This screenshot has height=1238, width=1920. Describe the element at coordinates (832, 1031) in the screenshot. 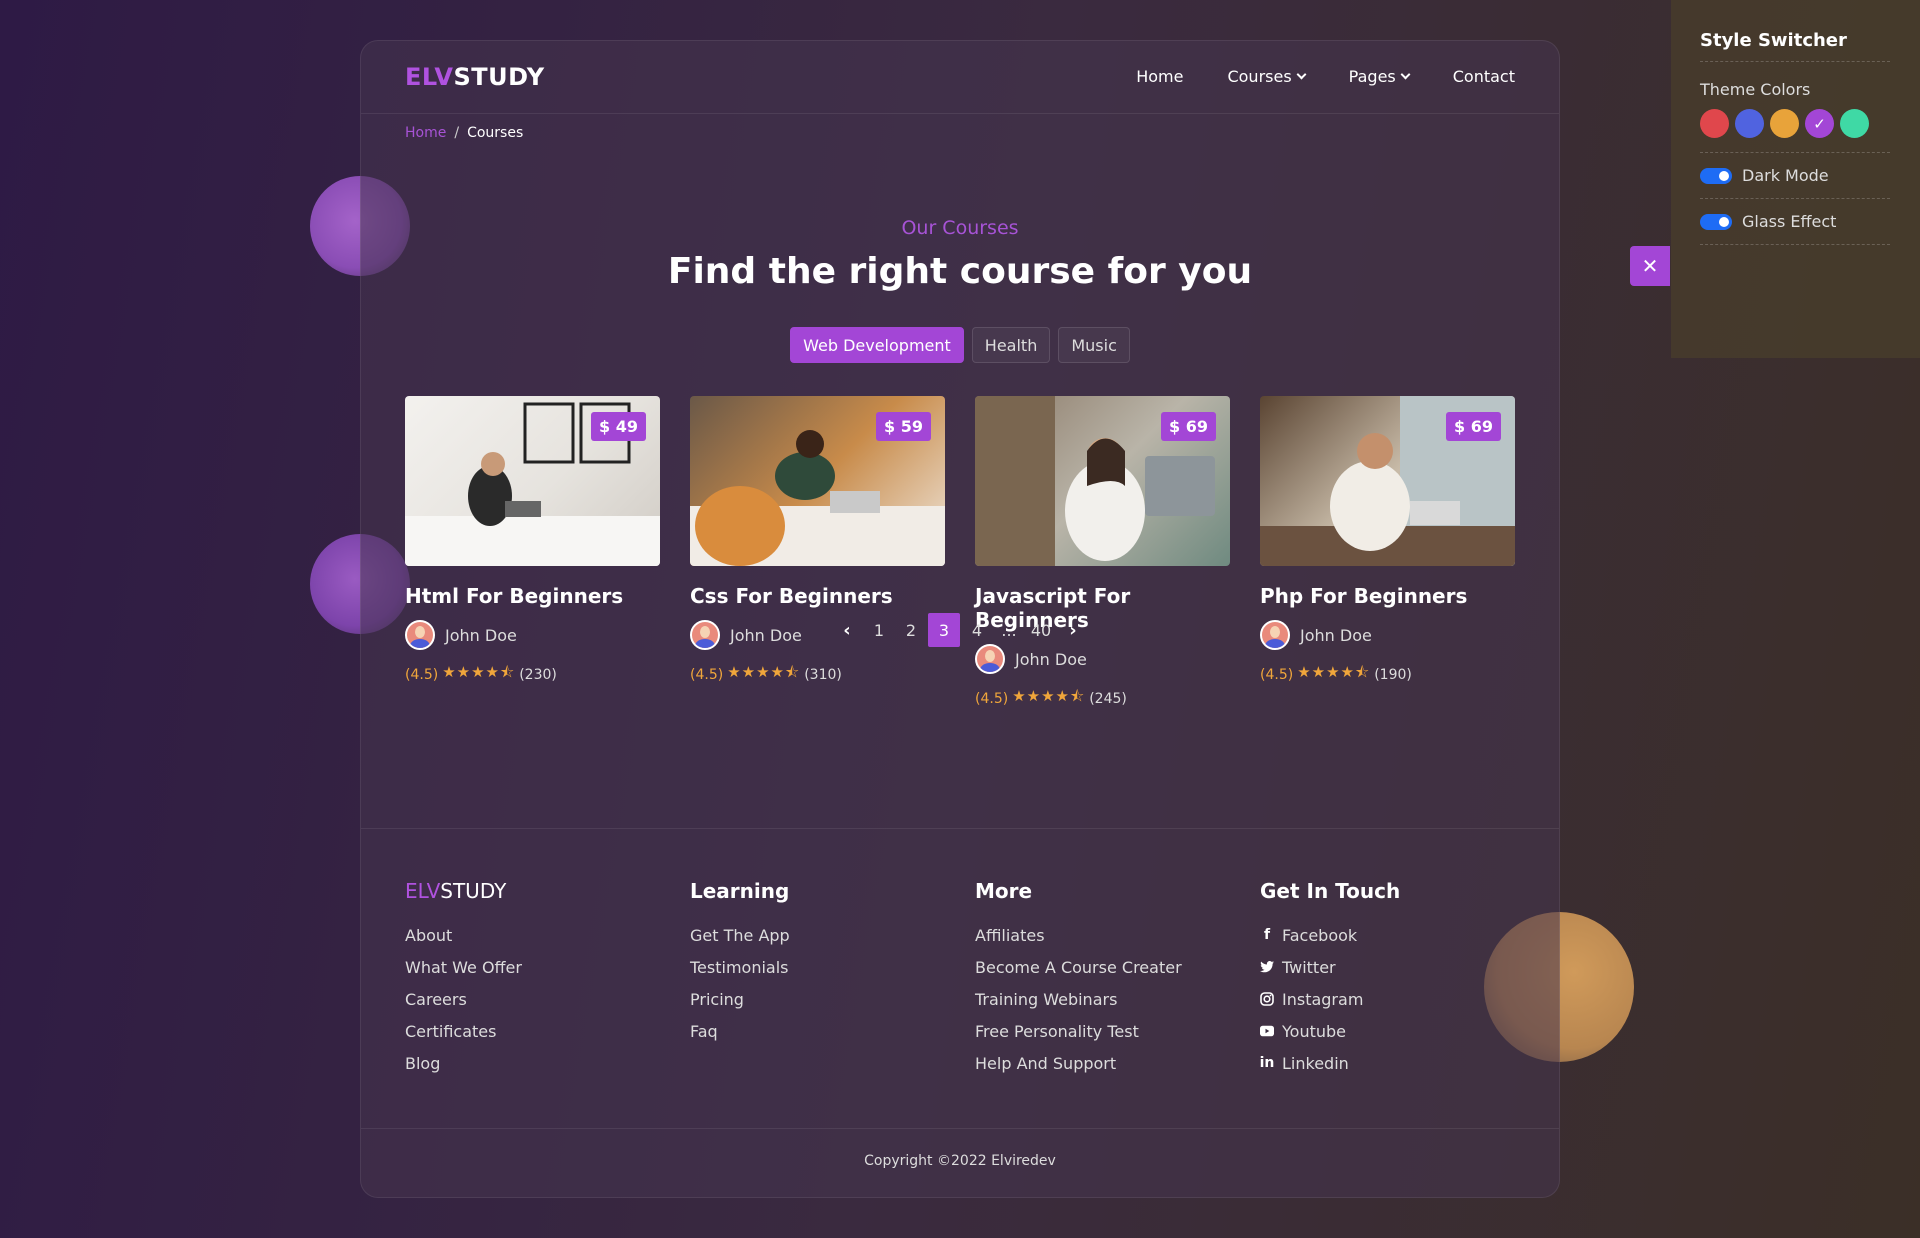

I see `footer-link: Faq` at that location.